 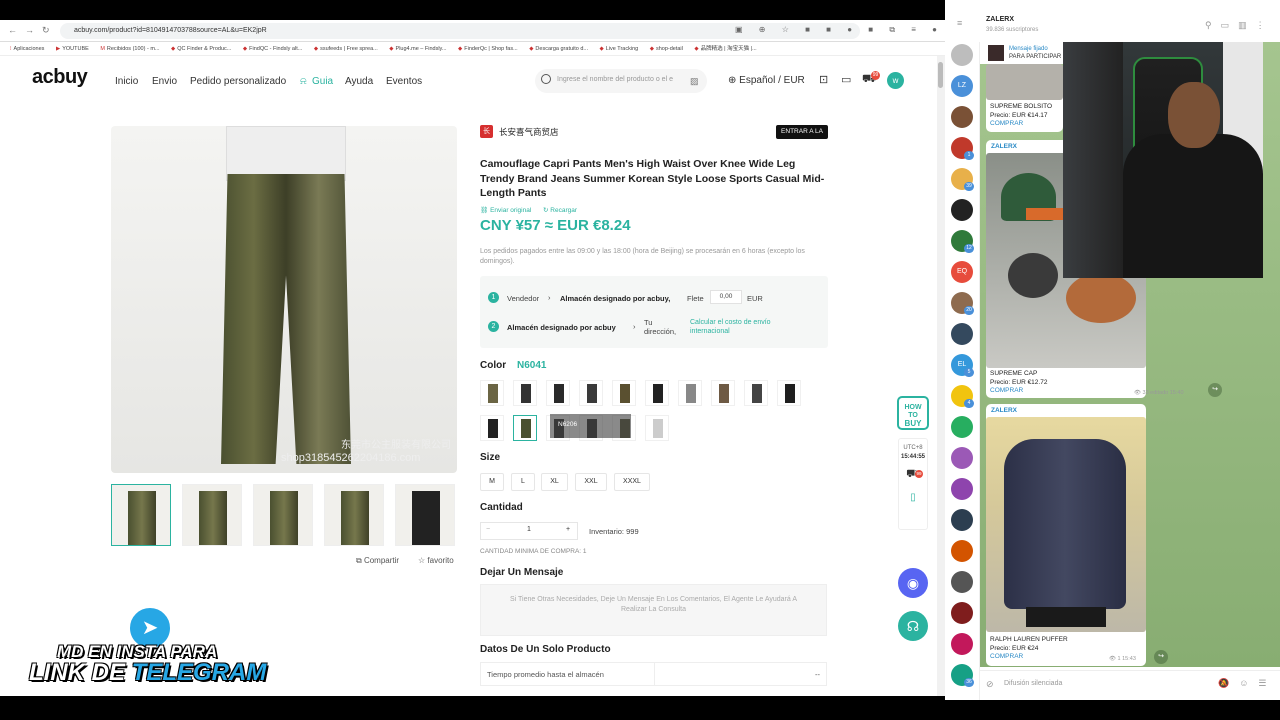 What do you see at coordinates (846, 79) in the screenshot?
I see `message-icon: ▭` at bounding box center [846, 79].